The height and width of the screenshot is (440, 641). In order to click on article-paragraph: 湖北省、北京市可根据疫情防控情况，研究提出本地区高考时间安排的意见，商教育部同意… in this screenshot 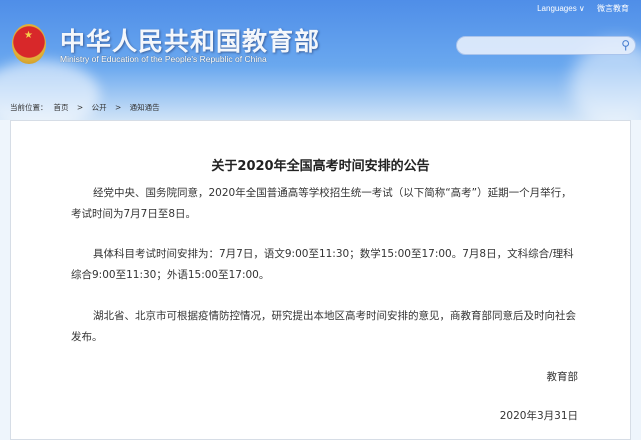, I will do `click(323, 326)`.